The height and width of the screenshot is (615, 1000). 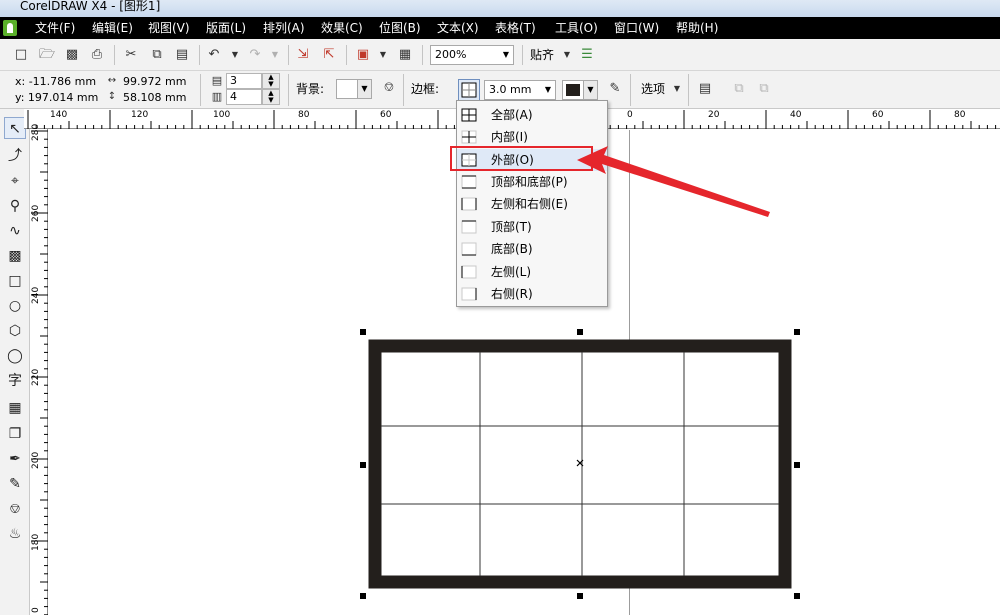 What do you see at coordinates (15, 484) in the screenshot?
I see `outline-tool-icon: ✎` at bounding box center [15, 484].